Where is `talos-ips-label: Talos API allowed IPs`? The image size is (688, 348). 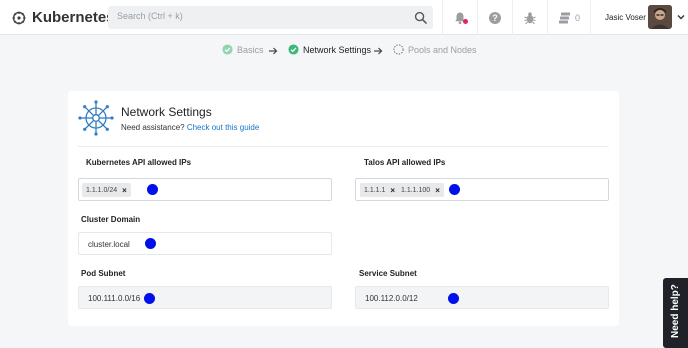 talos-ips-label: Talos API allowed IPs is located at coordinates (405, 162).